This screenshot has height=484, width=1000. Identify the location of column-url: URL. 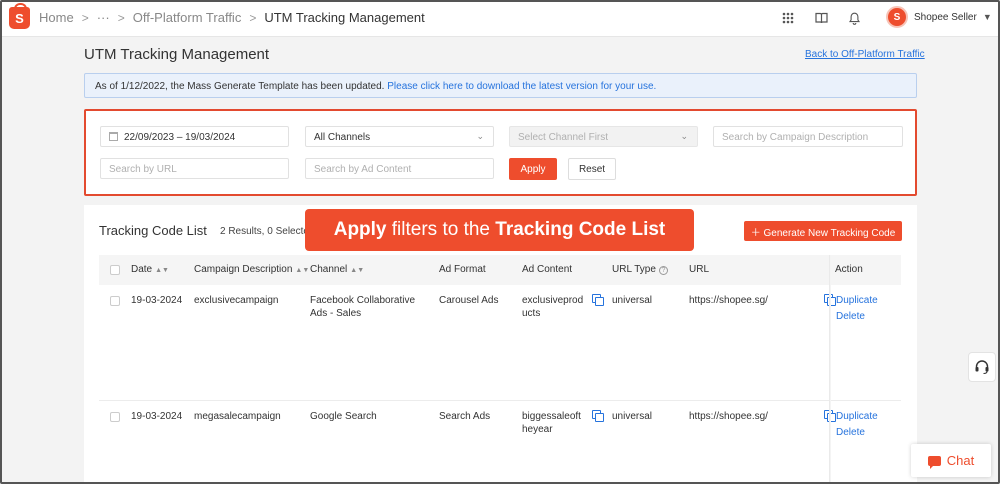
(699, 269).